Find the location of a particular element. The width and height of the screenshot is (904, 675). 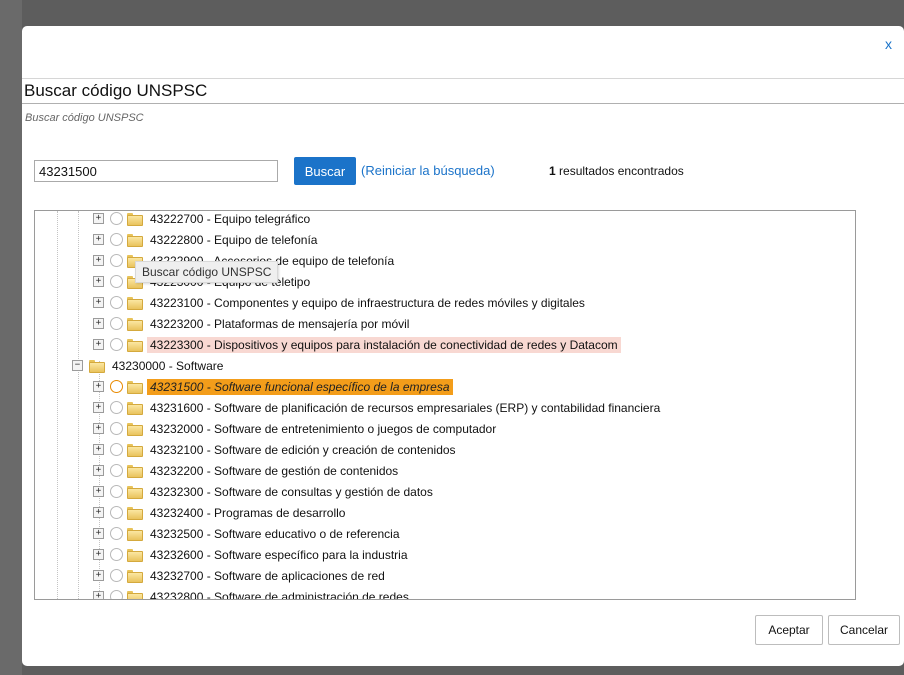

tree-node-parent: − 43230000 - Software is located at coordinates (149, 365).